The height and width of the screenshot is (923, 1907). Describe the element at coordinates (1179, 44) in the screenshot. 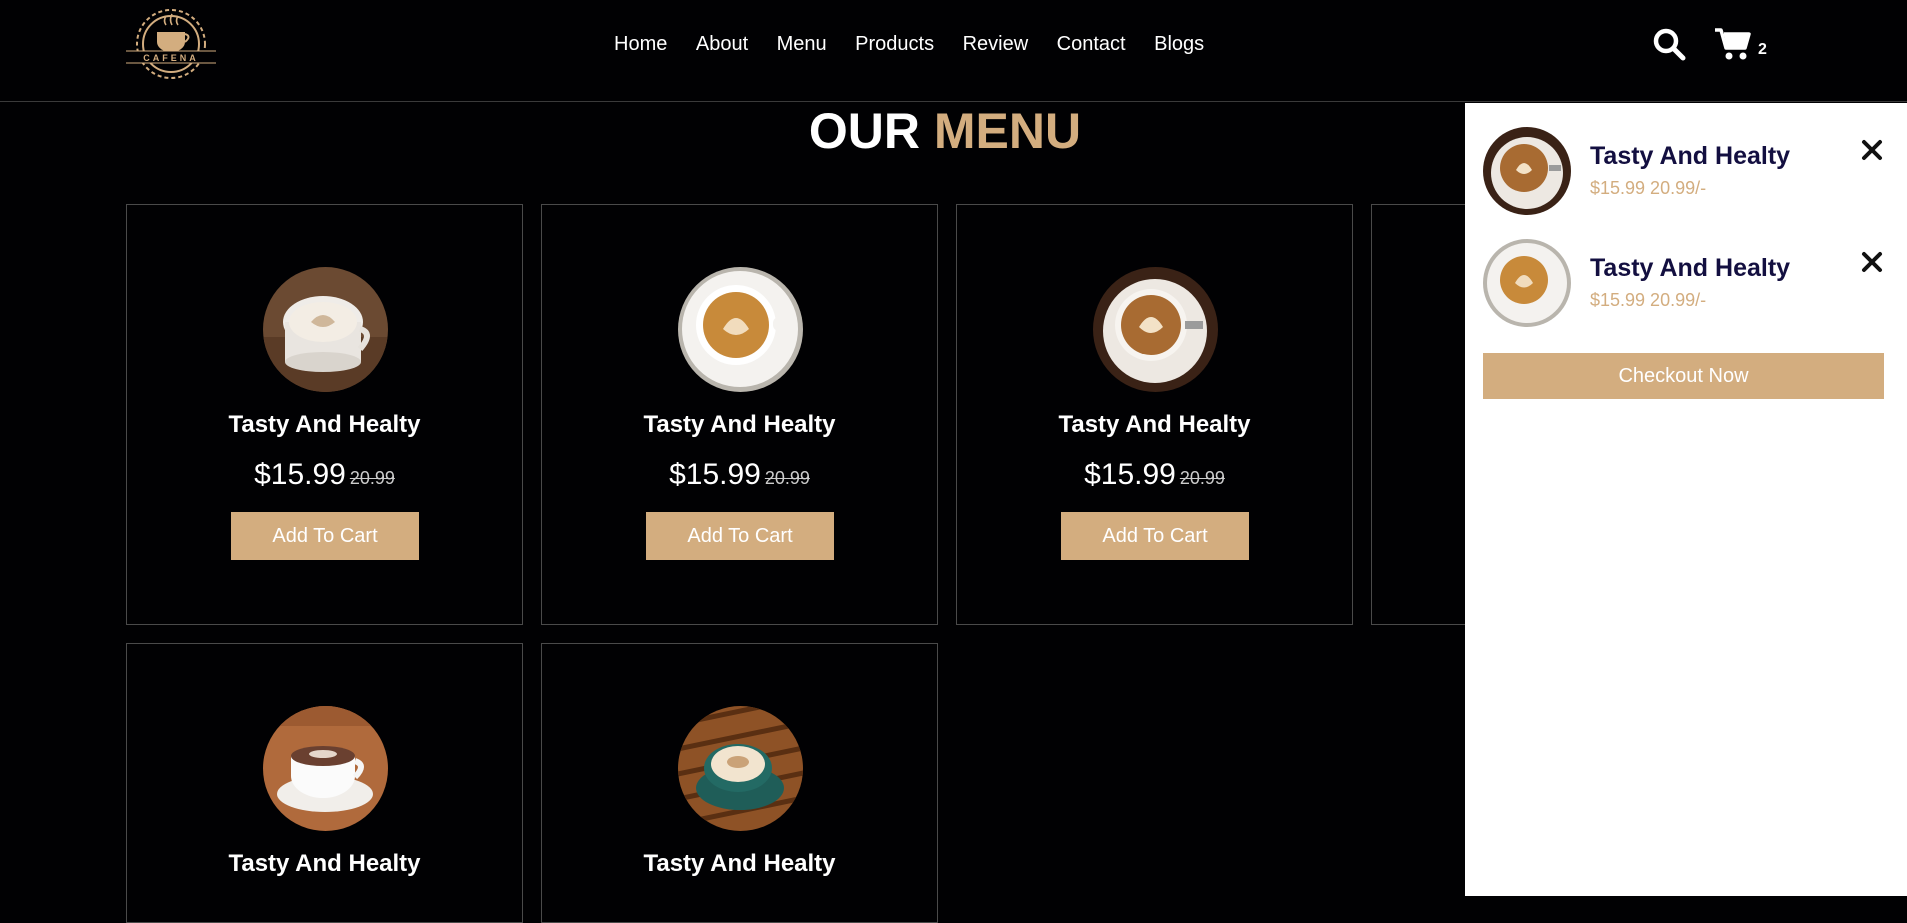

I see `nav-blogs: Blogs` at that location.